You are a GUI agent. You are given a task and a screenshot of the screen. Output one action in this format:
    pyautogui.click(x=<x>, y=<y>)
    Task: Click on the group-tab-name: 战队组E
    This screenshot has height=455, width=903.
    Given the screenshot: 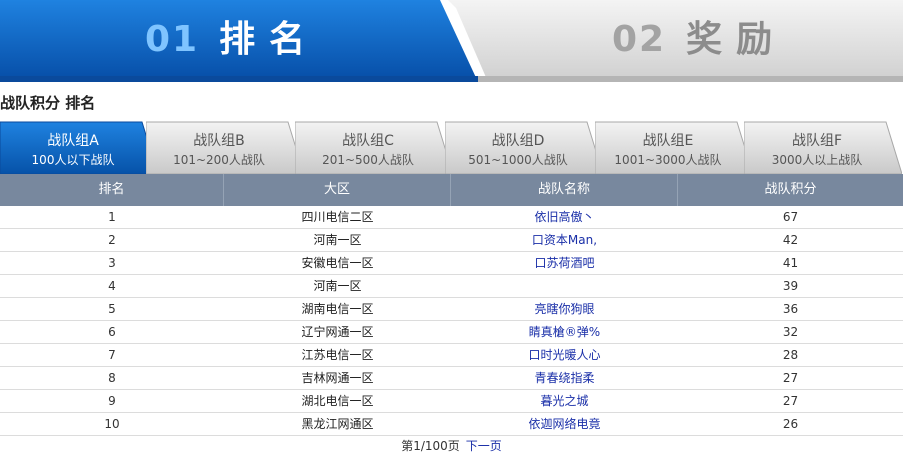 What is the action you would take?
    pyautogui.click(x=668, y=141)
    